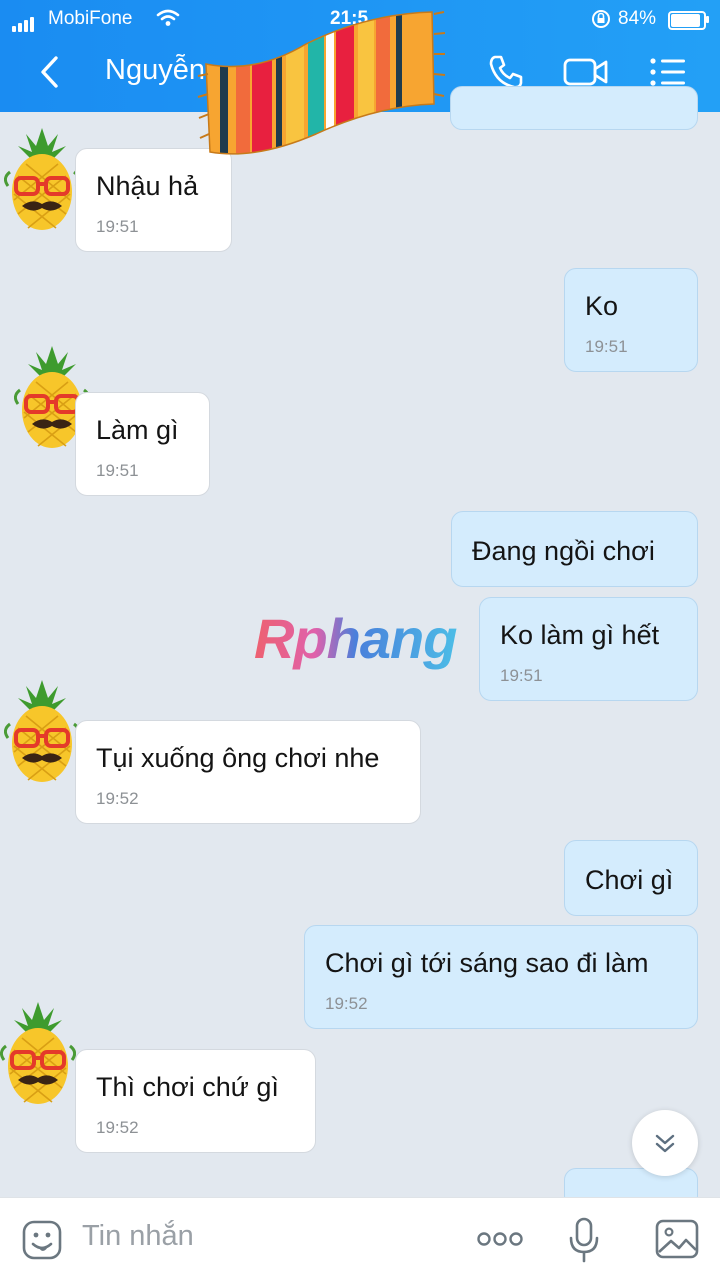 This screenshot has width=720, height=1281. Describe the element at coordinates (187, 1087) in the screenshot. I see `message-text: Thì chơi chứ gì` at that location.